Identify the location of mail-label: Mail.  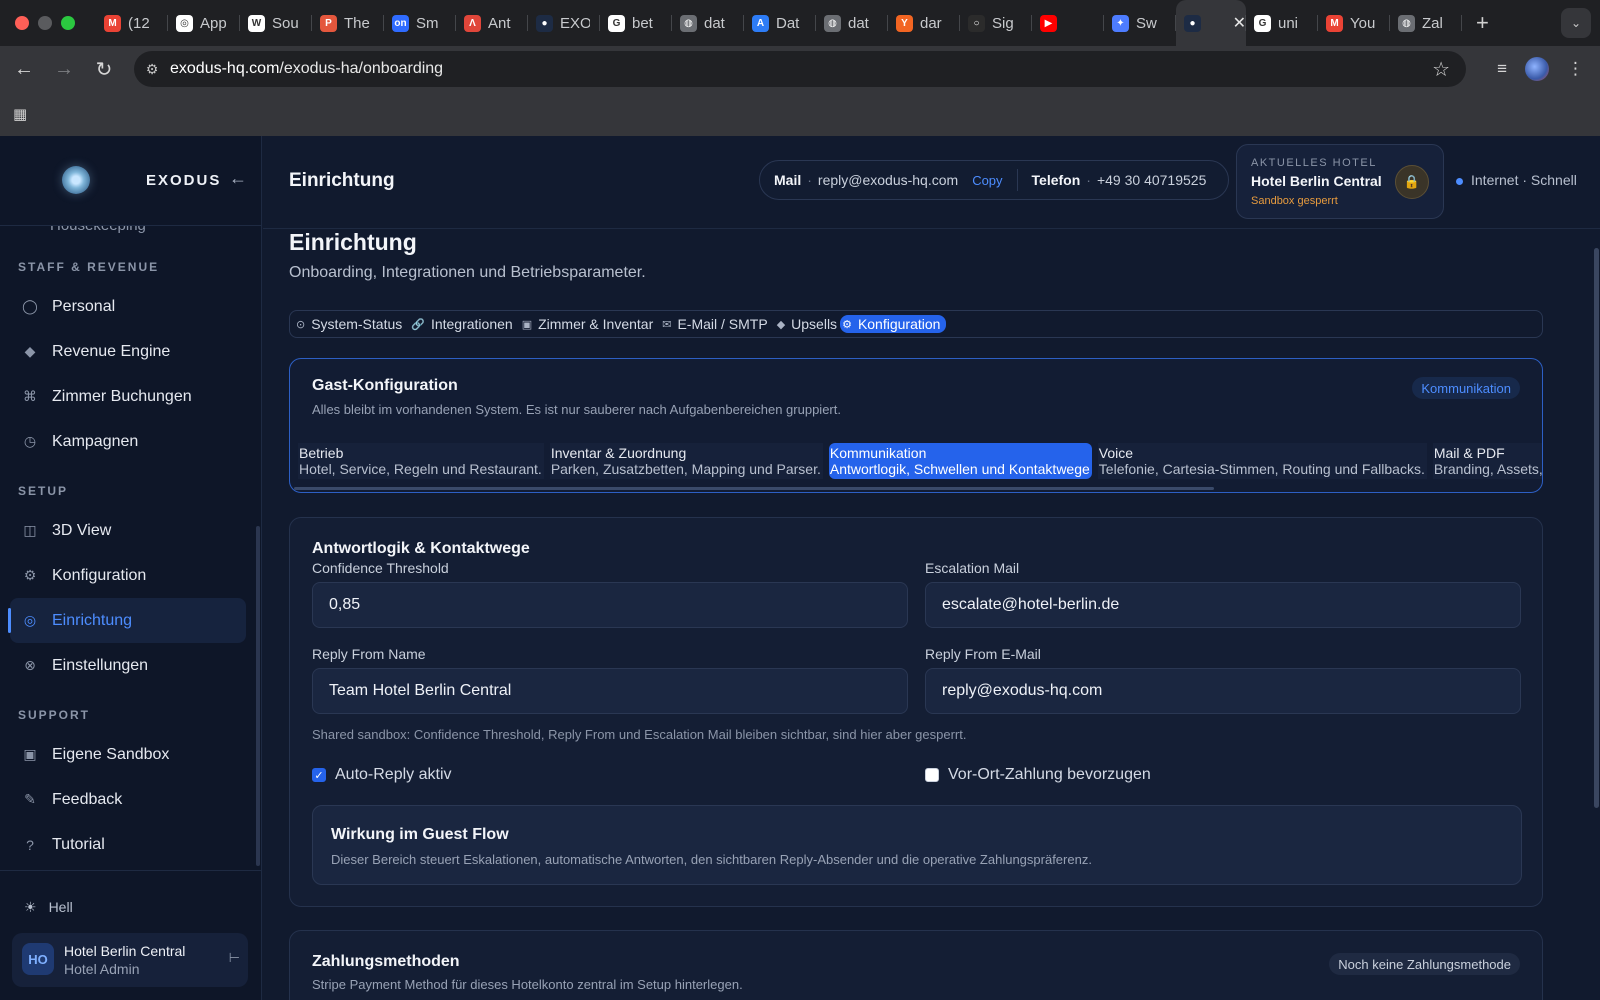
(788, 180).